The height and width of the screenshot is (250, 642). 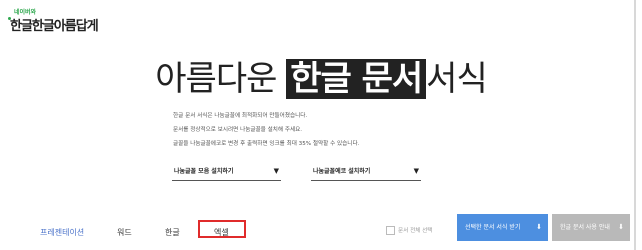 What do you see at coordinates (415, 231) in the screenshot?
I see `select-all-label: 문서 전체 선택` at bounding box center [415, 231].